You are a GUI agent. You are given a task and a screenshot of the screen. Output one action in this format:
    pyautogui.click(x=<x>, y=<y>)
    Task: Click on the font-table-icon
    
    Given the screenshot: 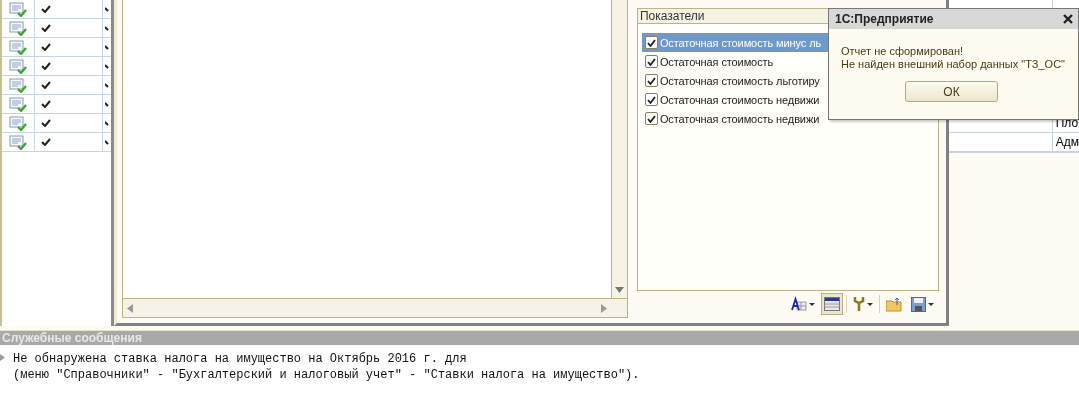 What is the action you would take?
    pyautogui.click(x=798, y=304)
    